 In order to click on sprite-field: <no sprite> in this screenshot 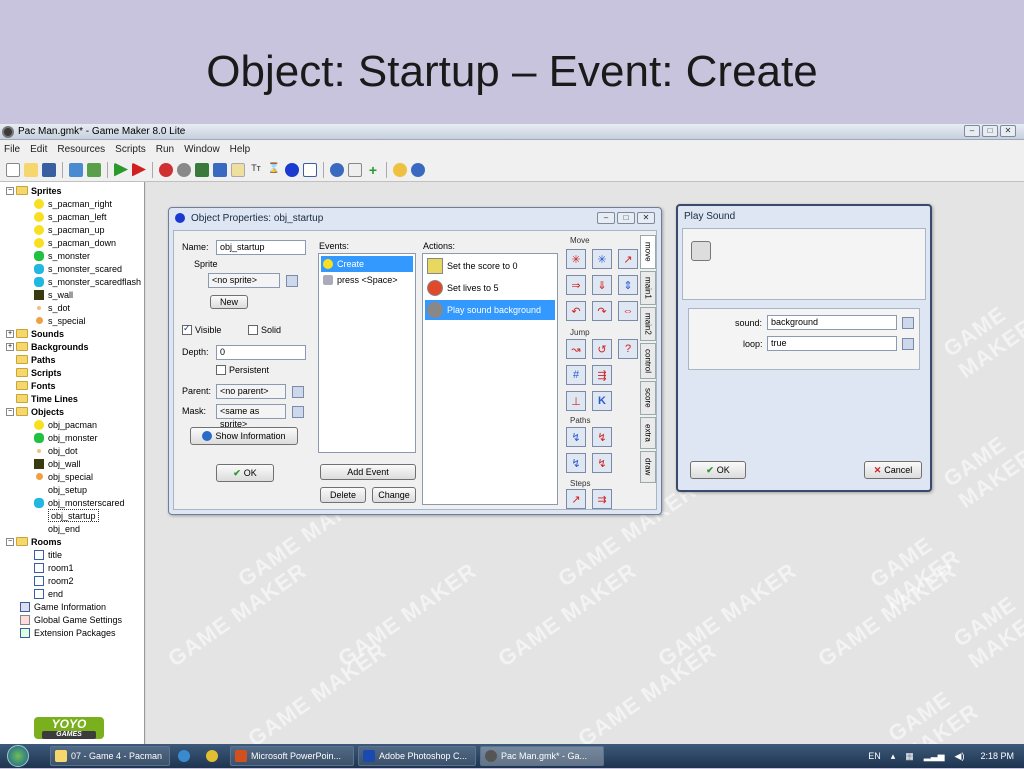, I will do `click(244, 280)`.